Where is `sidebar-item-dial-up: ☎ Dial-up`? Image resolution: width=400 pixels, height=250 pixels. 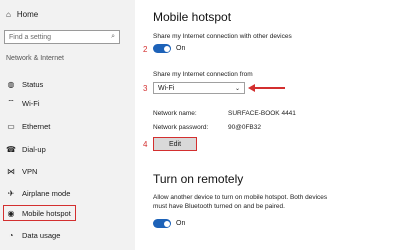
sidebar-item-dial-up: ☎ Dial-up is located at coordinates (26, 149).